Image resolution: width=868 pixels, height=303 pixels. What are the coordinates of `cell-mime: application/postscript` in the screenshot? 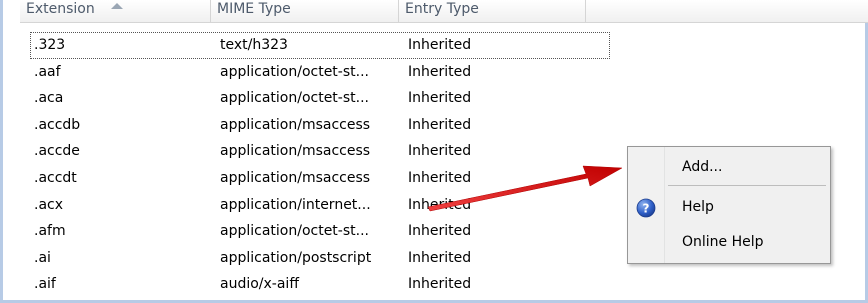 It's located at (296, 257).